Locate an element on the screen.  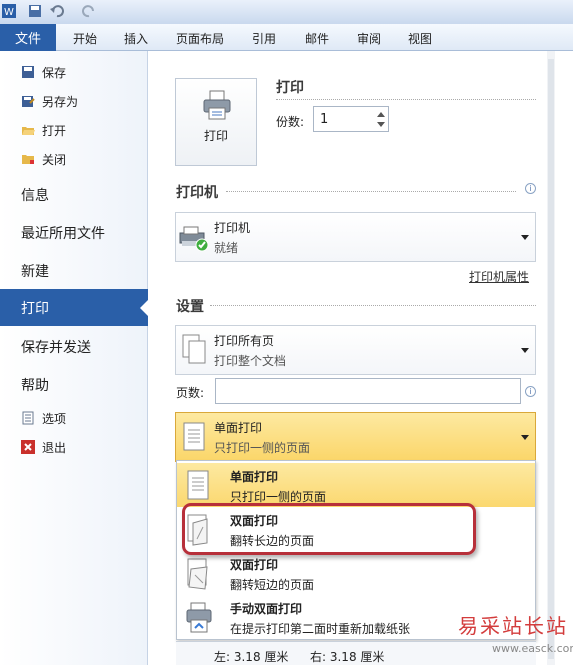
scrollbar is located at coordinates (551, 358).